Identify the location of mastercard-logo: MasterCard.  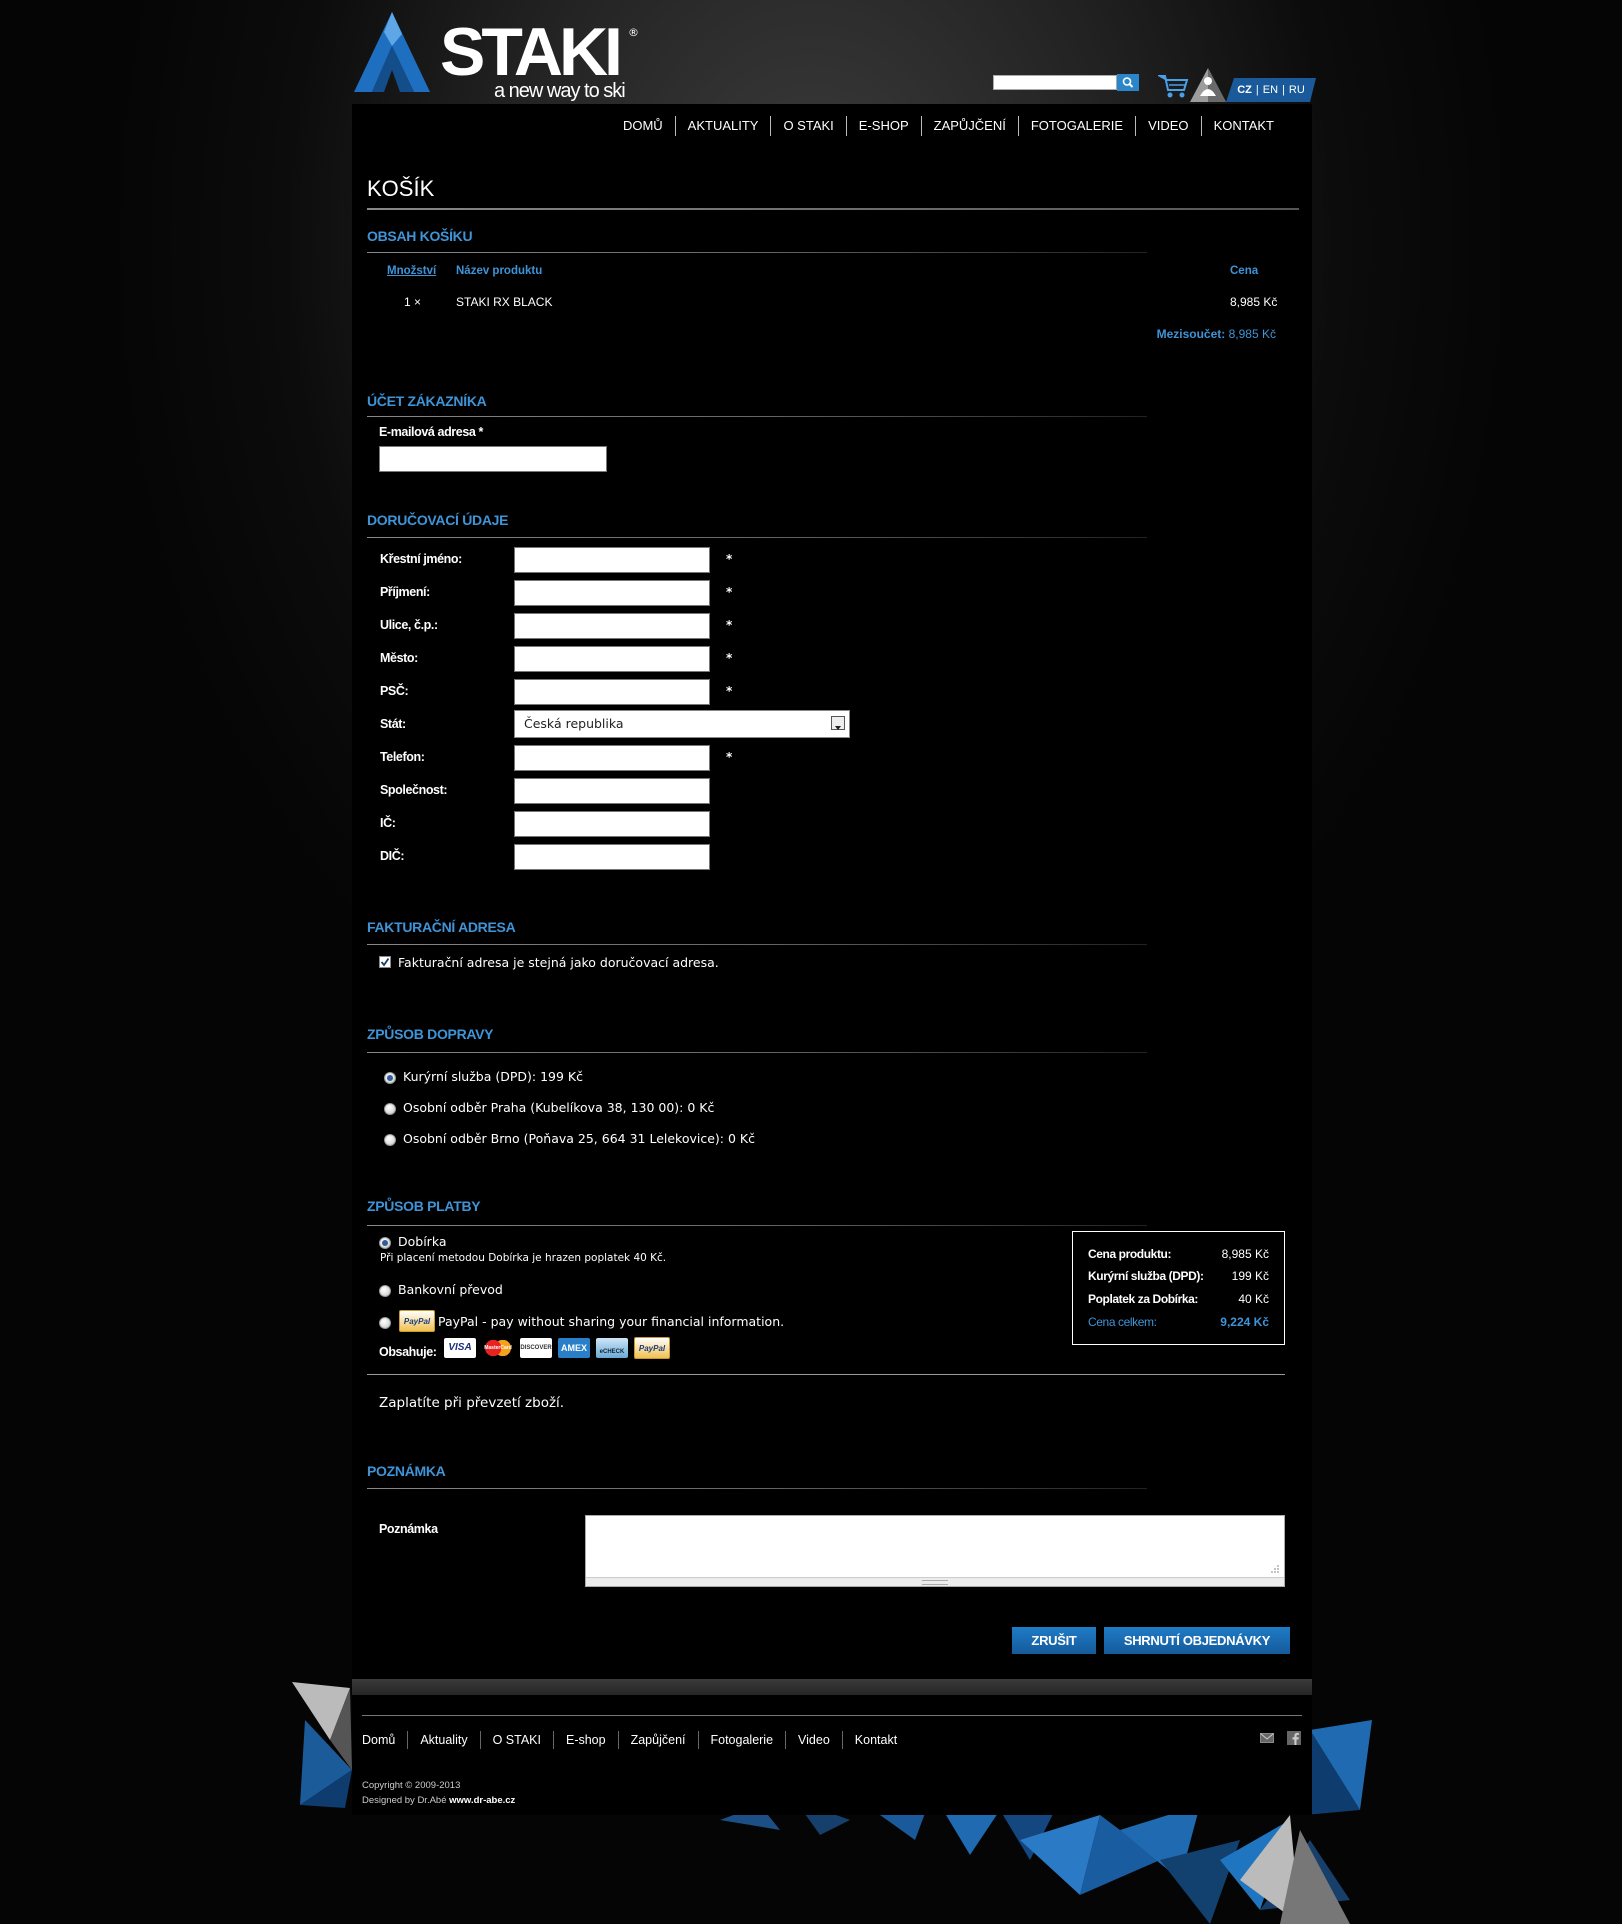
(498, 1348).